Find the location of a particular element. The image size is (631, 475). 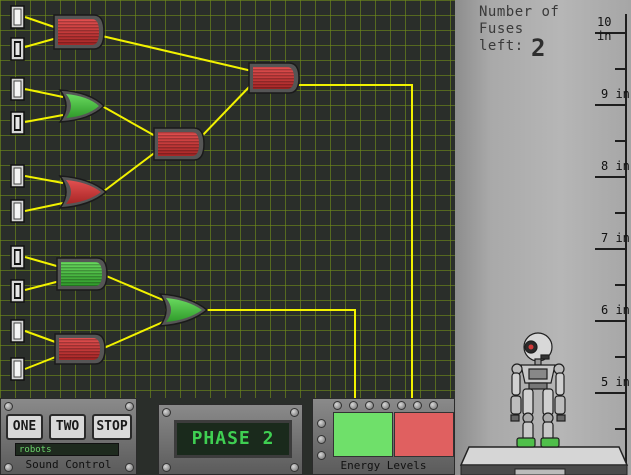

energy-bar-green is located at coordinates (363, 434).